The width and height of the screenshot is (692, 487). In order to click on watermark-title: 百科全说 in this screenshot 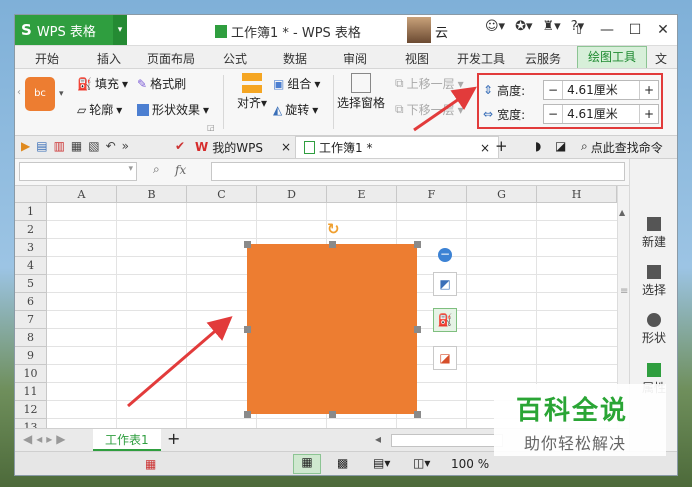, I will do `click(572, 411)`.